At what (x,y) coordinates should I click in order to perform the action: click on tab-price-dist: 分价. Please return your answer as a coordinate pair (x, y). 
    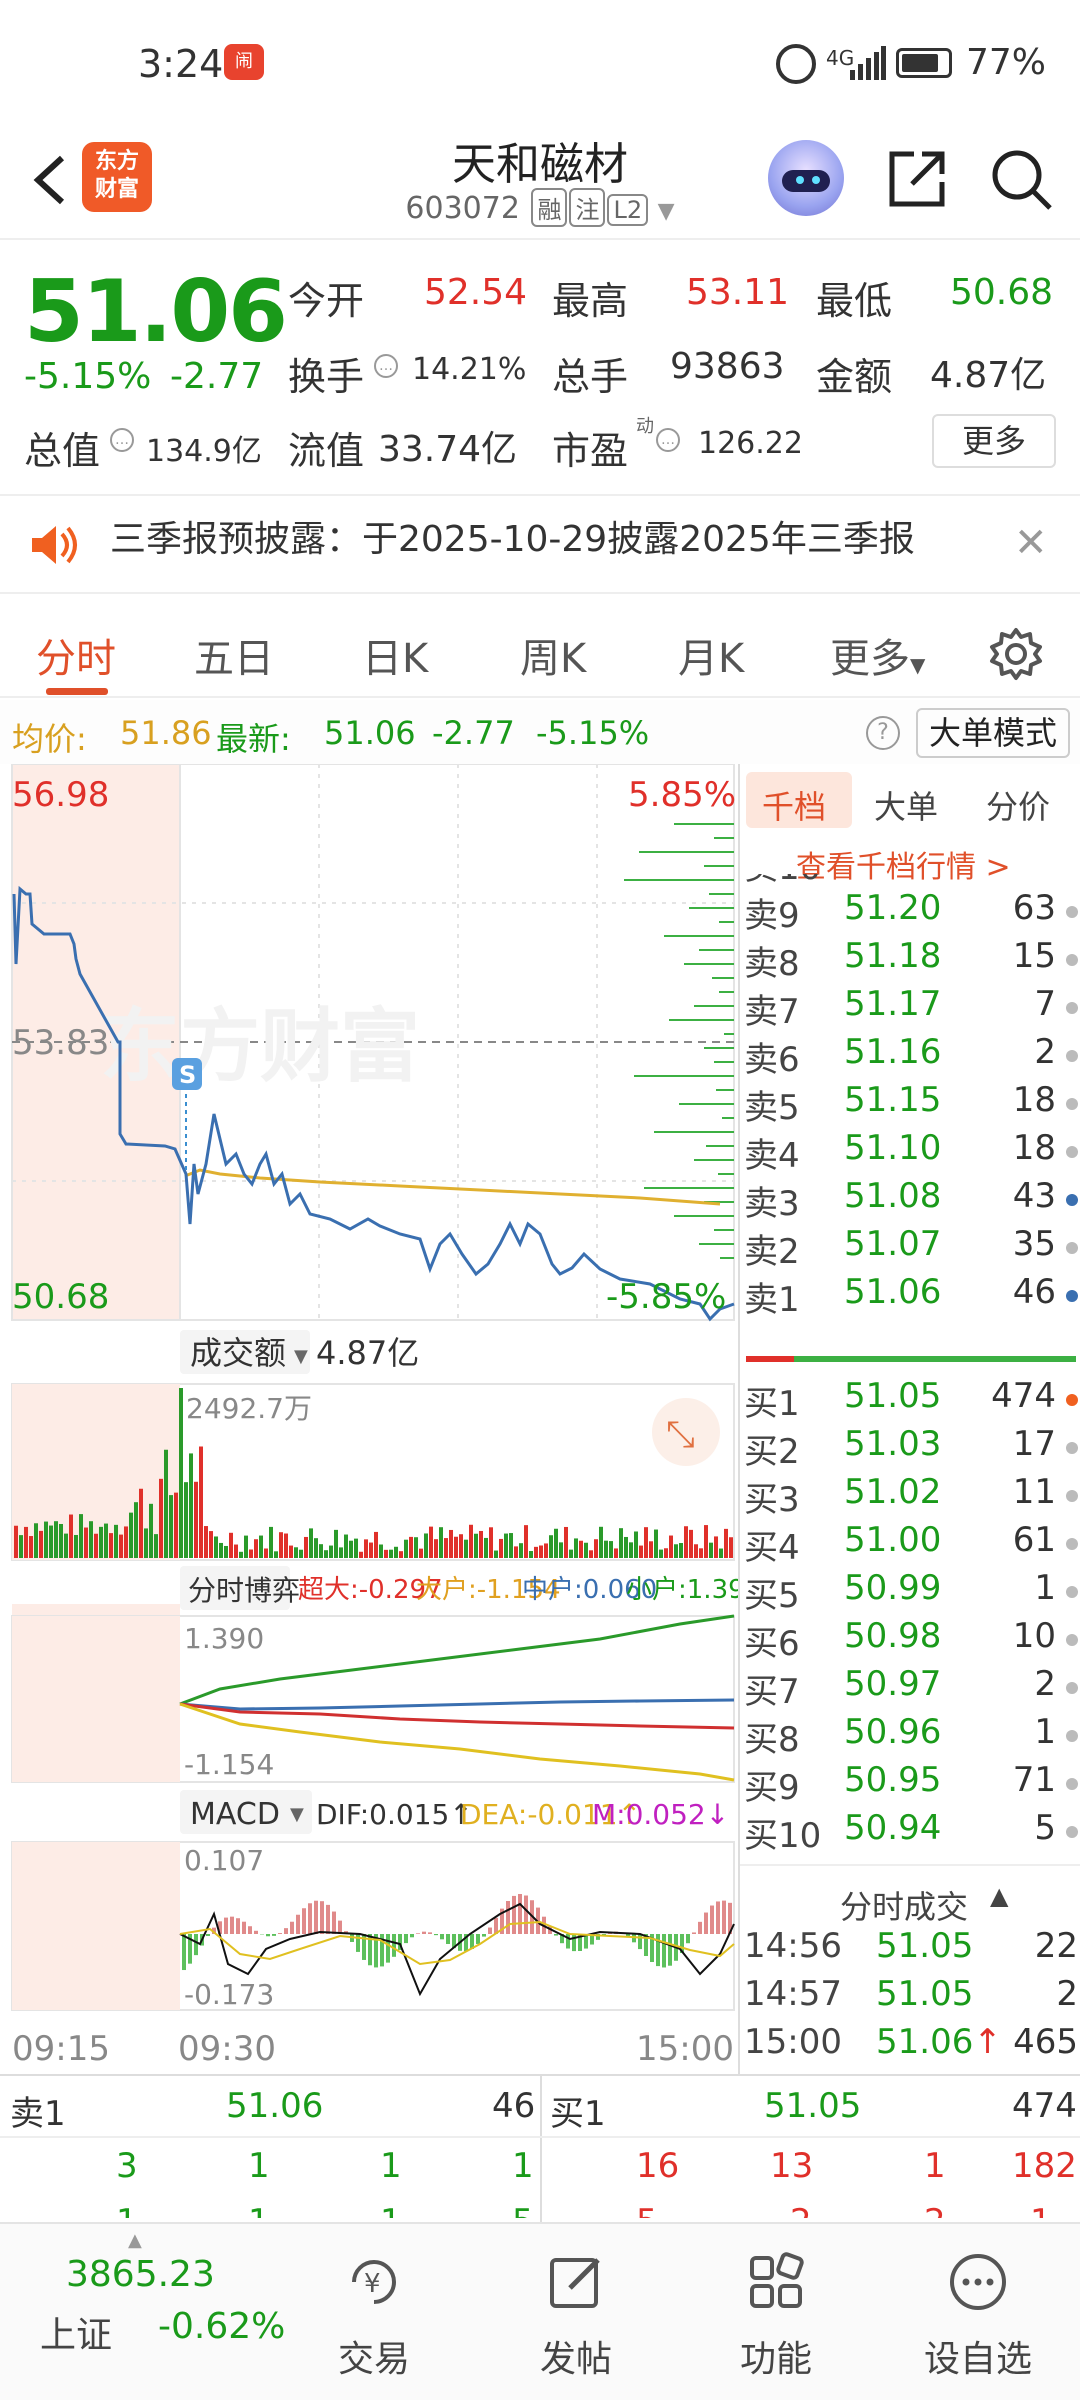
    Looking at the image, I should click on (1018, 805).